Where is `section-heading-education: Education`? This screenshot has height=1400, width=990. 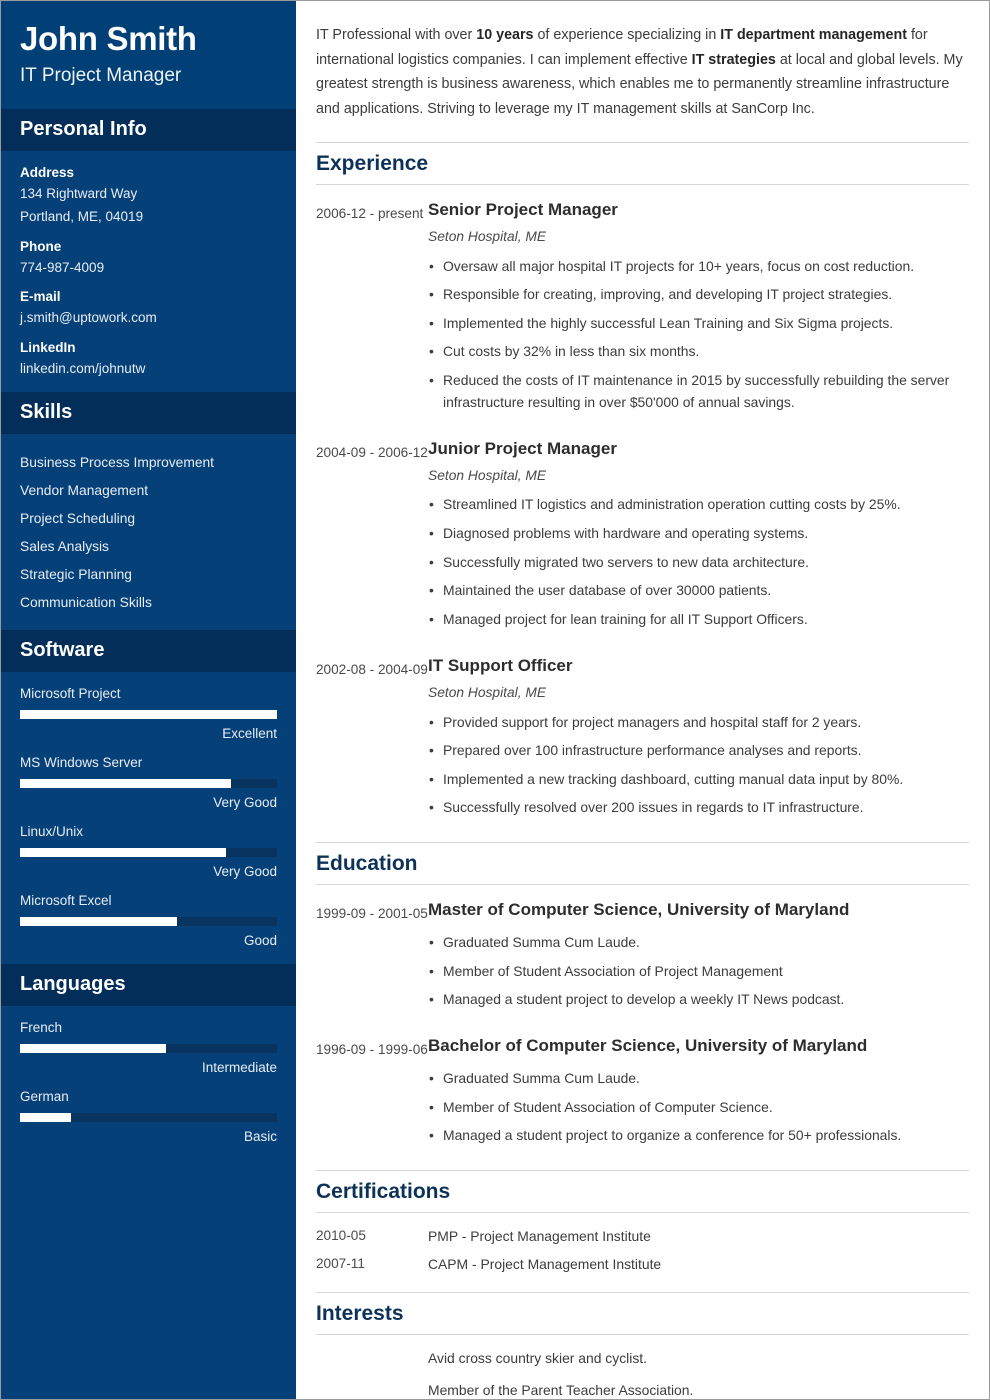 section-heading-education: Education is located at coordinates (642, 864).